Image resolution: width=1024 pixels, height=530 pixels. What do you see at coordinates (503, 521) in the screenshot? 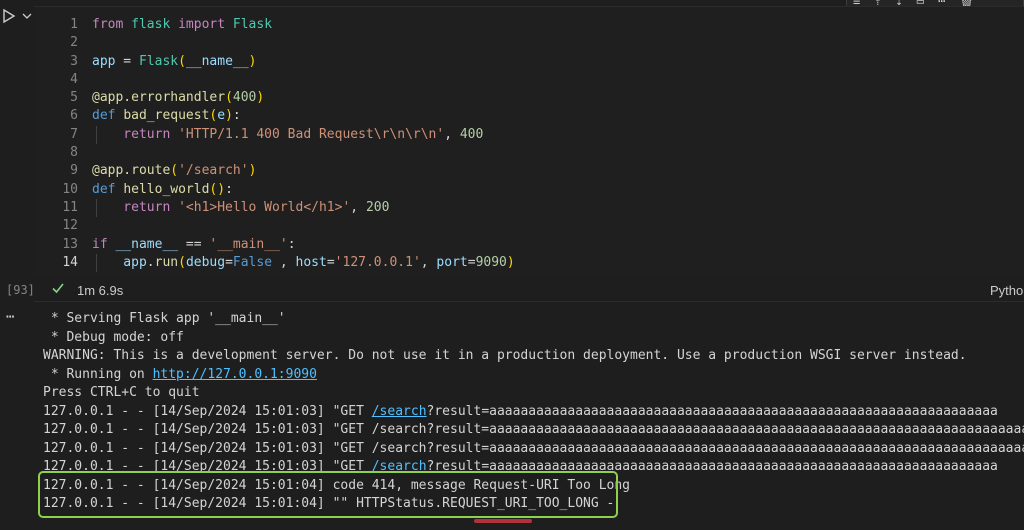
I see `red-annotation-mark` at bounding box center [503, 521].